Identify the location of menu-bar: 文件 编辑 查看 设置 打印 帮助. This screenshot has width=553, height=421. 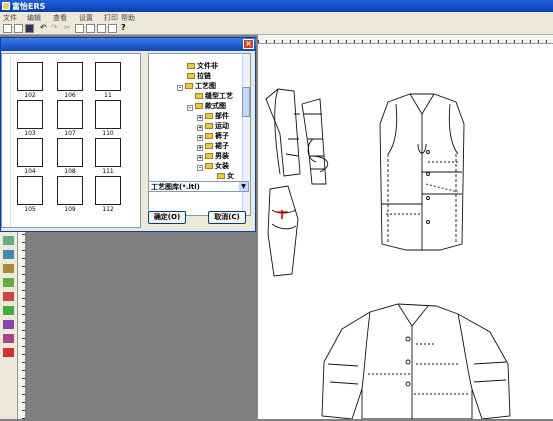
(276, 17).